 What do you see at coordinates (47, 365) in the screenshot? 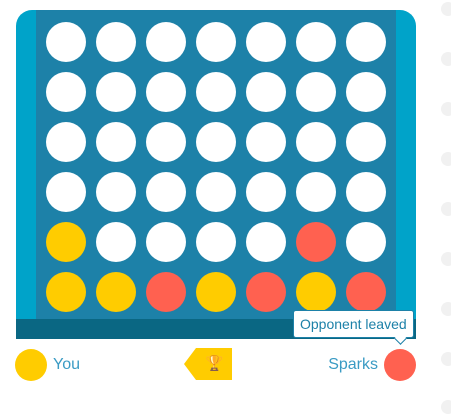
I see `player-you: You` at bounding box center [47, 365].